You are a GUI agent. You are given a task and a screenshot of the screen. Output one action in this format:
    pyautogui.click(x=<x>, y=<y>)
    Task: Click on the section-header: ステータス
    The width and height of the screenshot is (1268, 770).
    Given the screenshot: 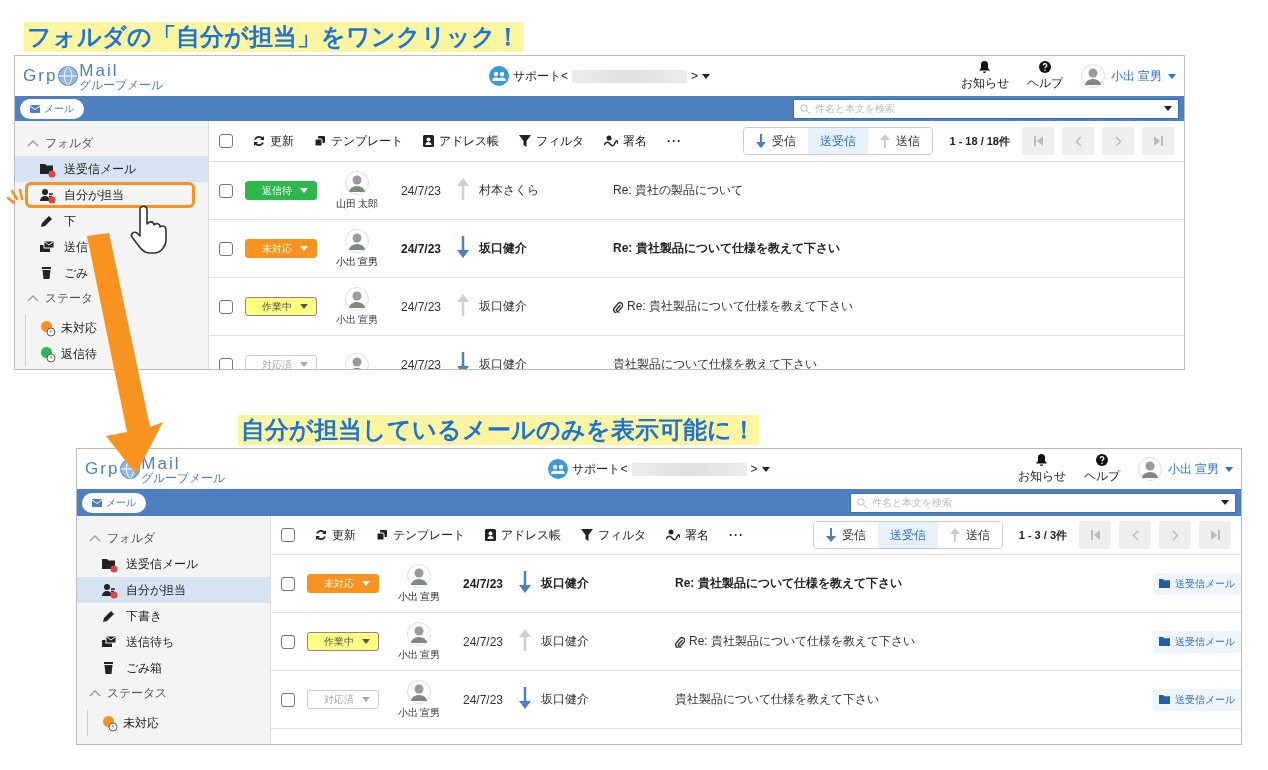 What is the action you would take?
    pyautogui.click(x=137, y=693)
    